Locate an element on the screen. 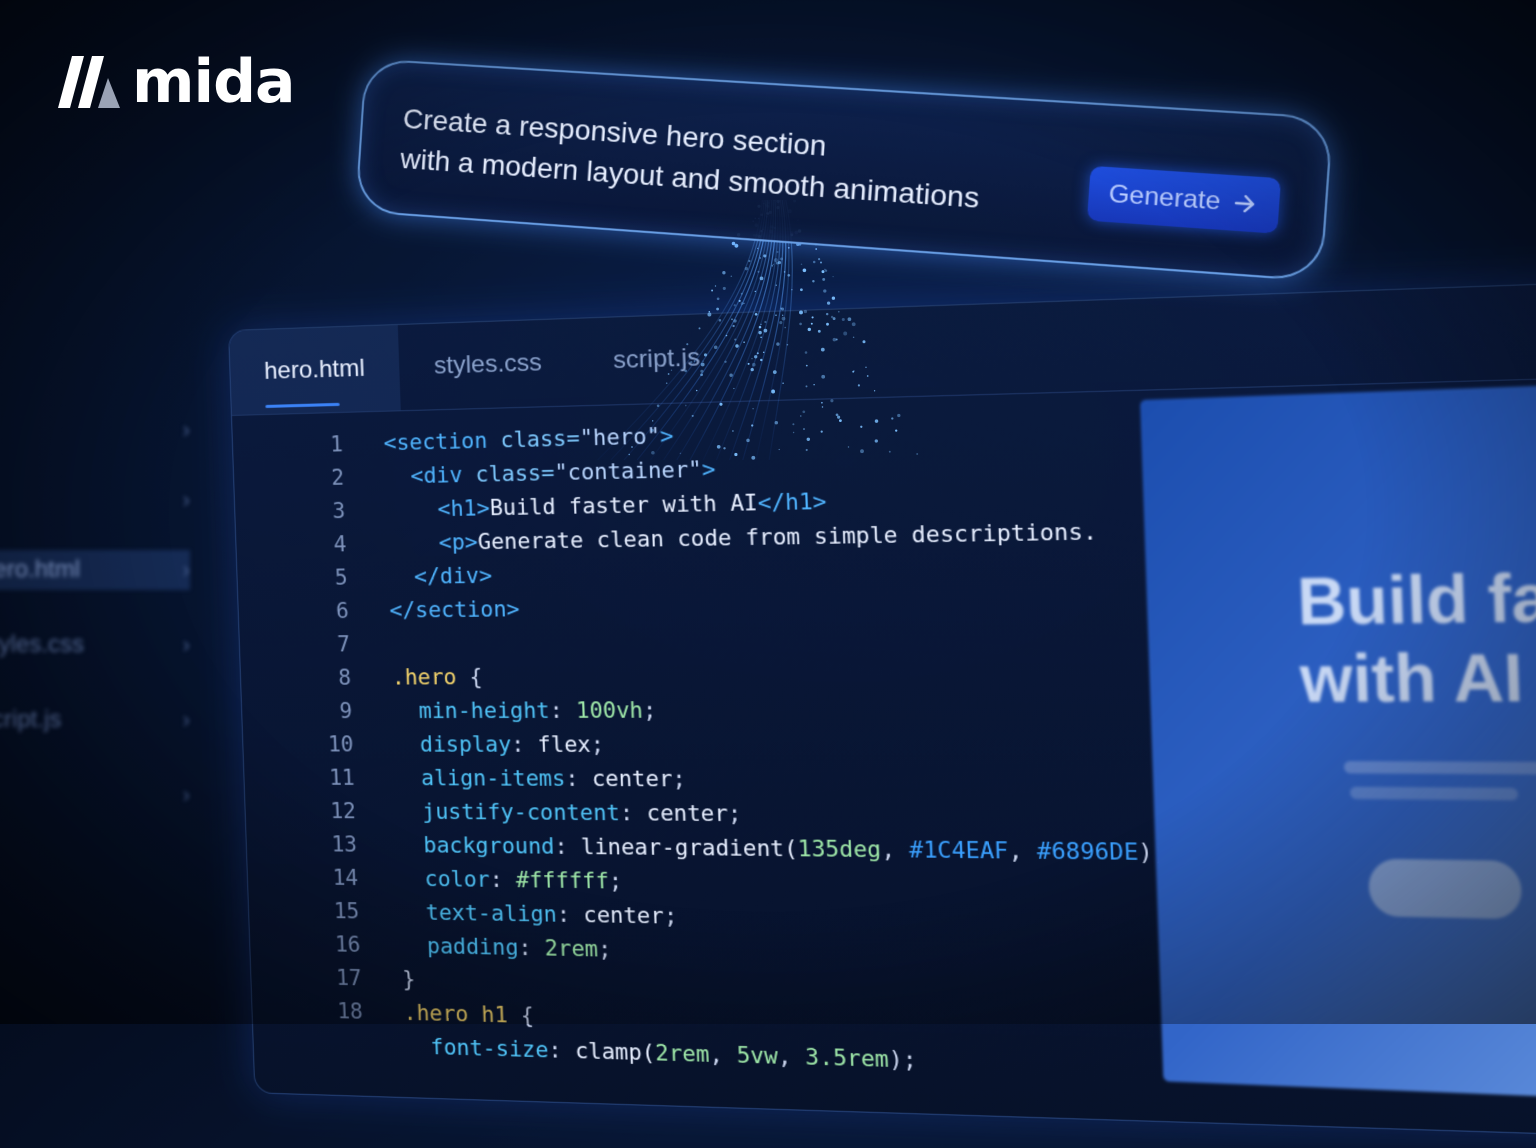  arrow-right-icon is located at coordinates (1245, 203).